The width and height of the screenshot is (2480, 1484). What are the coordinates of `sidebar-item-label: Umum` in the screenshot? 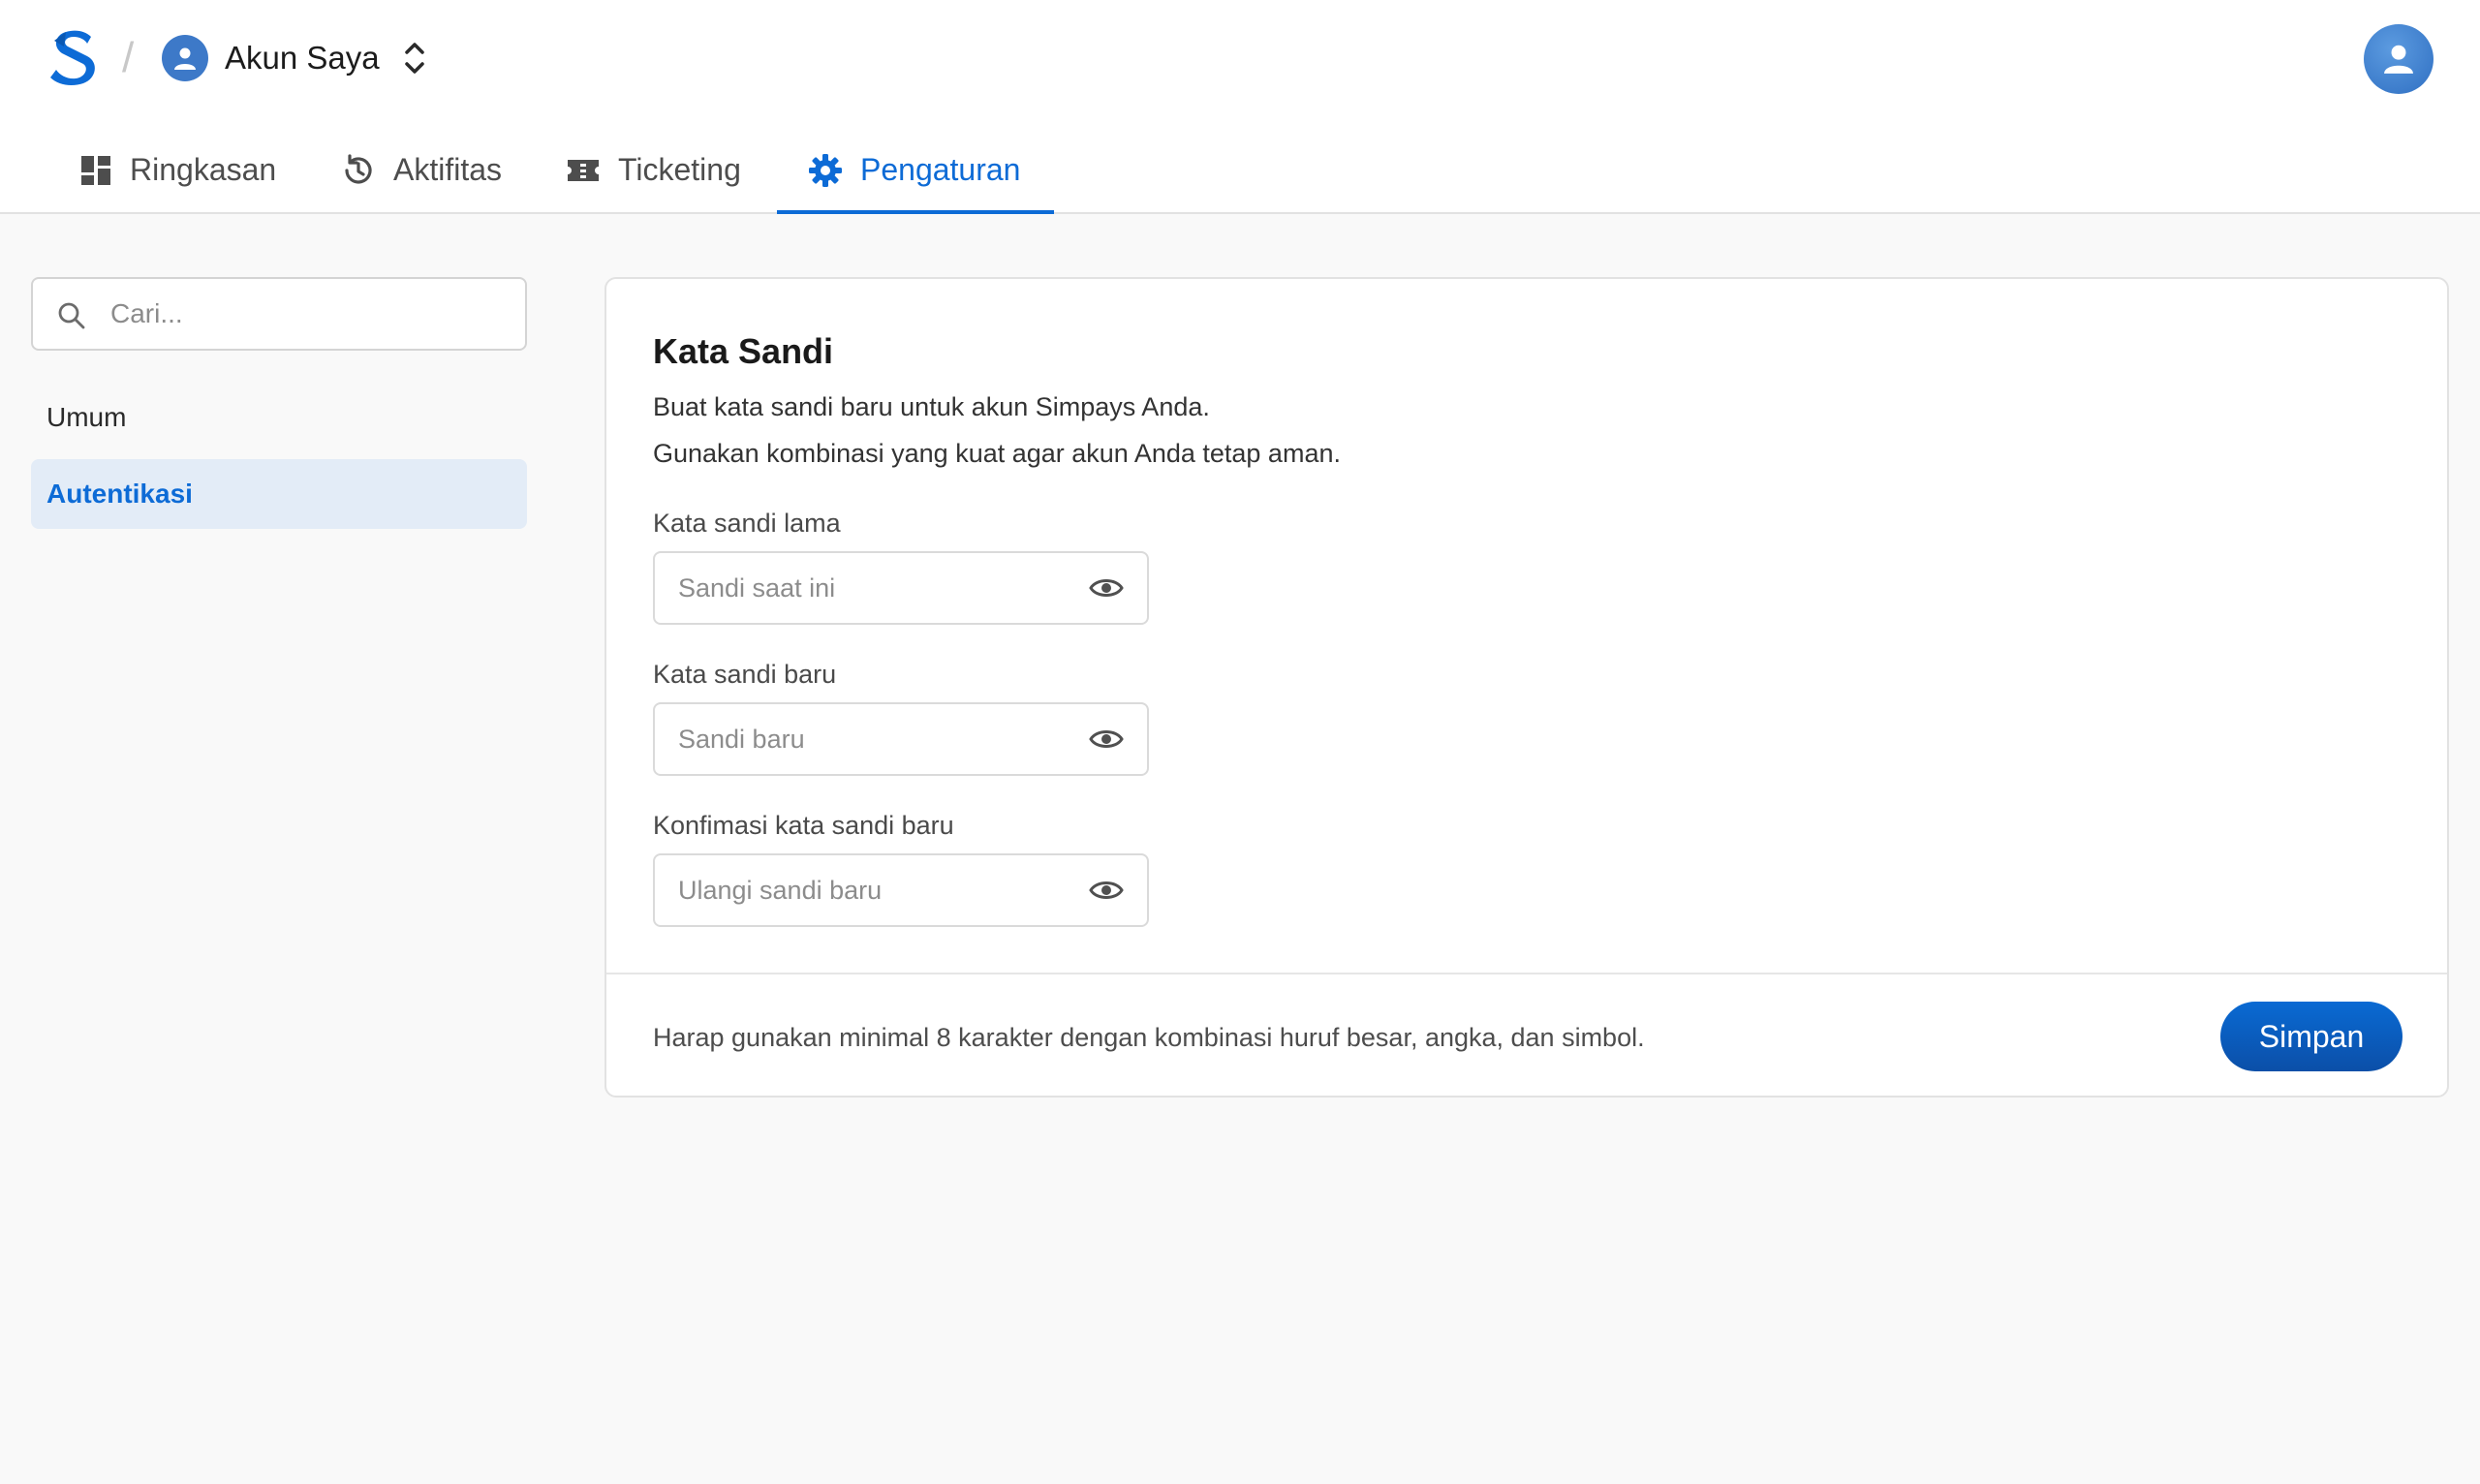 It's located at (86, 417).